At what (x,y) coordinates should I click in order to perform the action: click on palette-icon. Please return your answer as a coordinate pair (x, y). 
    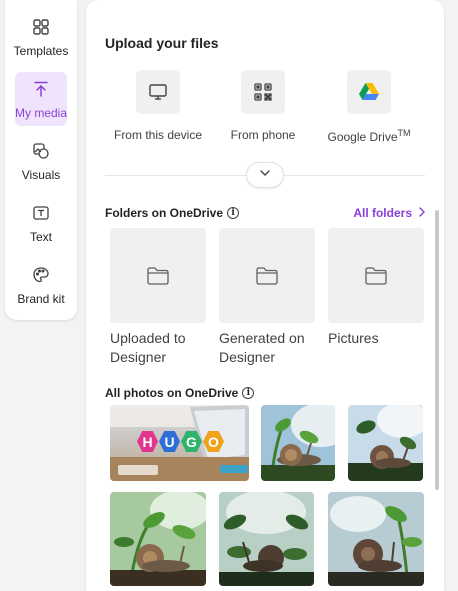
    Looking at the image, I should click on (41, 275).